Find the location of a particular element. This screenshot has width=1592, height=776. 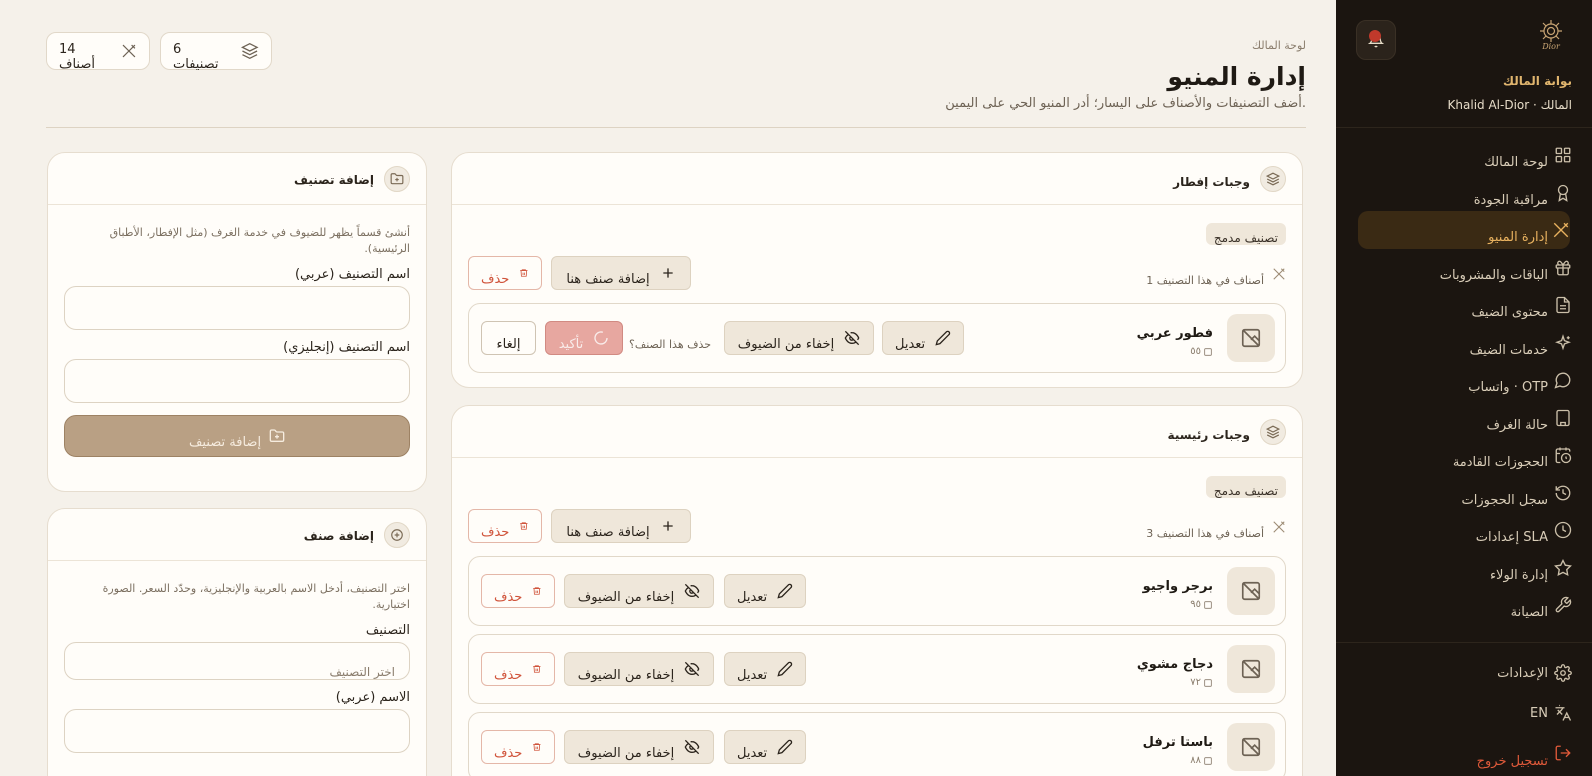

nav-label: الصيانة is located at coordinates (1529, 613).